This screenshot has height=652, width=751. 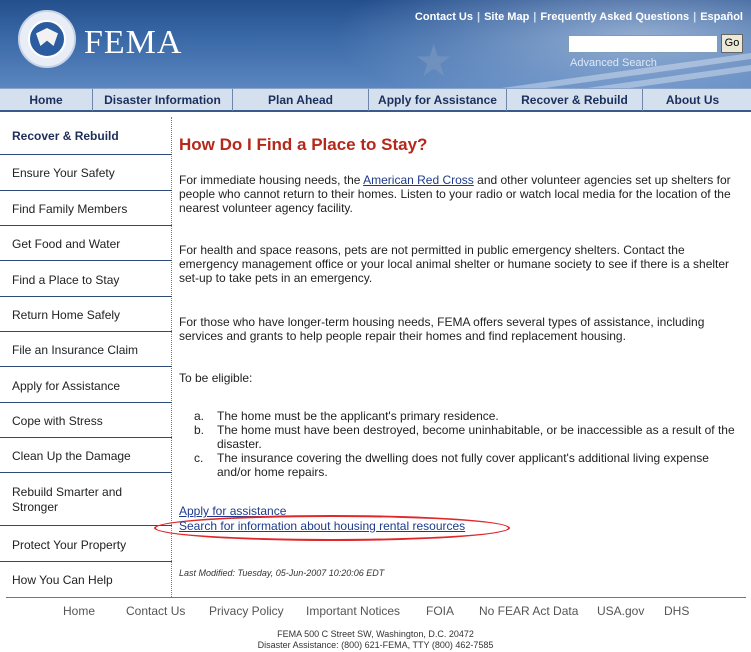 I want to click on sidebar-item-return-home: Return Home Safely, so click(x=86, y=314).